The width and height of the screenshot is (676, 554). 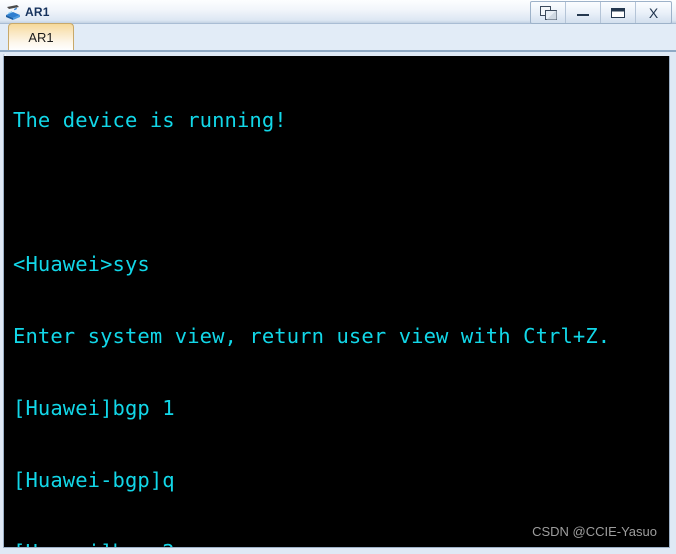 I want to click on minimize-icon, so click(x=583, y=13).